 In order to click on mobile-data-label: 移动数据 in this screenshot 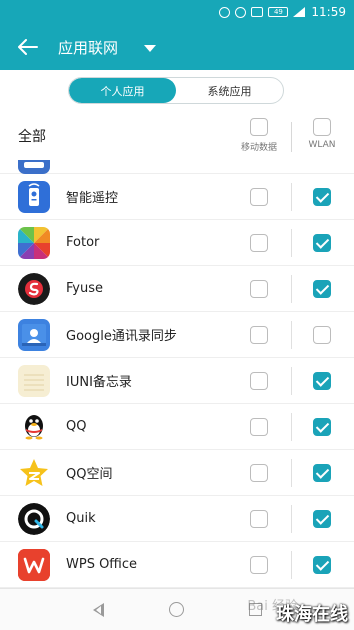, I will do `click(258, 148)`.